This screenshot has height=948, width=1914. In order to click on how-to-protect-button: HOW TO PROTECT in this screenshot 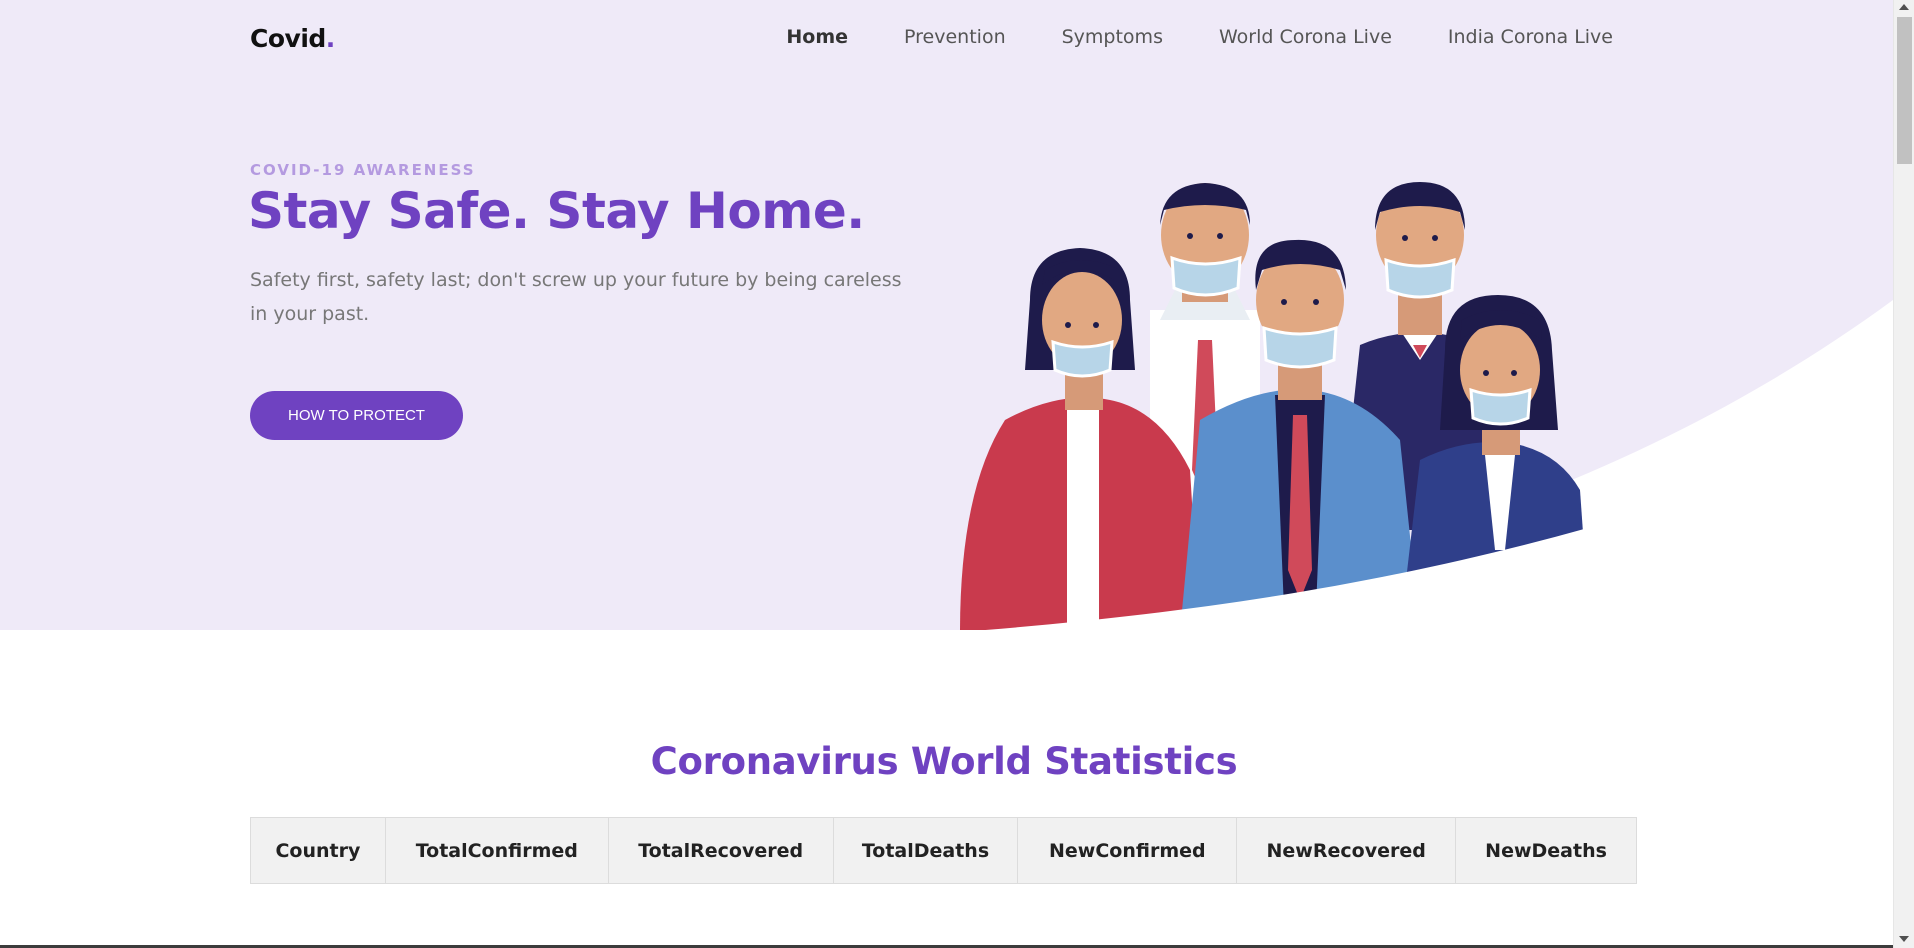, I will do `click(356, 415)`.